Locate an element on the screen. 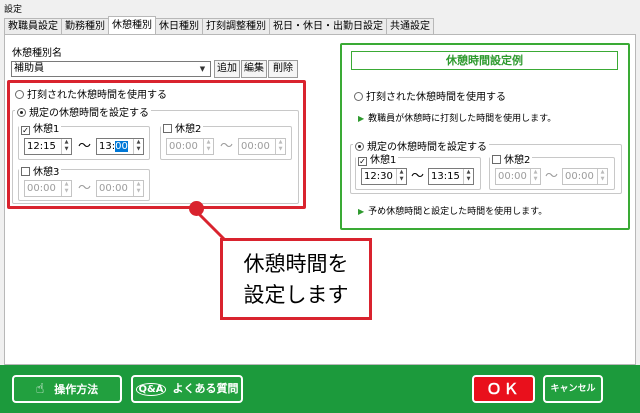  faq-button: Q&A よくある質問 is located at coordinates (187, 389).